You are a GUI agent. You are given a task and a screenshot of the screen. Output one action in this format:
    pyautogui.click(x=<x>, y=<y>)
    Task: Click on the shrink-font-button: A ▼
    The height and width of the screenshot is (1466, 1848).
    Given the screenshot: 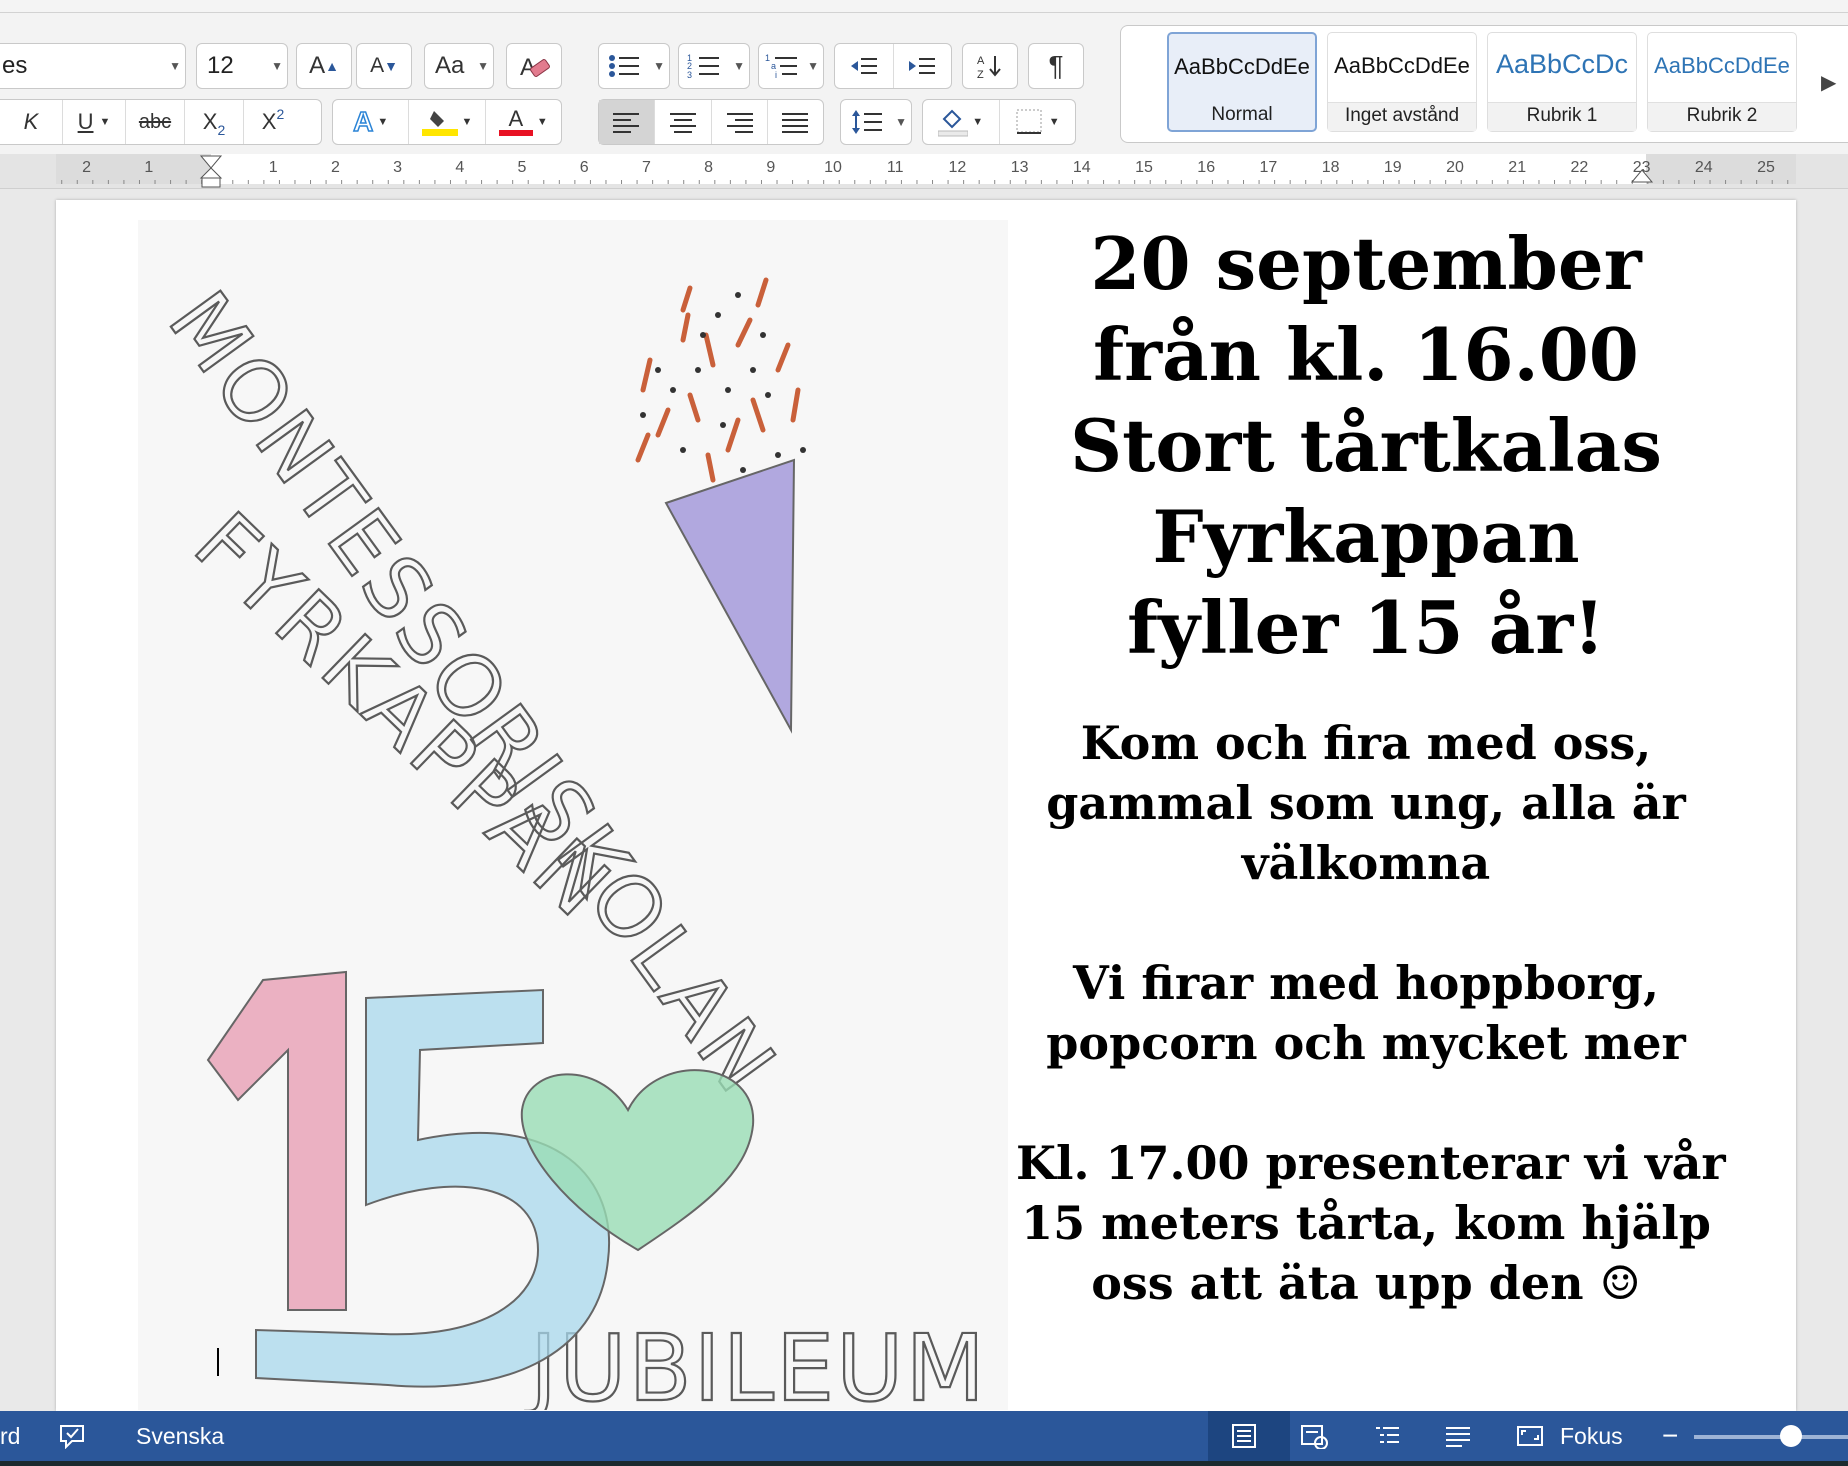 What is the action you would take?
    pyautogui.click(x=384, y=66)
    